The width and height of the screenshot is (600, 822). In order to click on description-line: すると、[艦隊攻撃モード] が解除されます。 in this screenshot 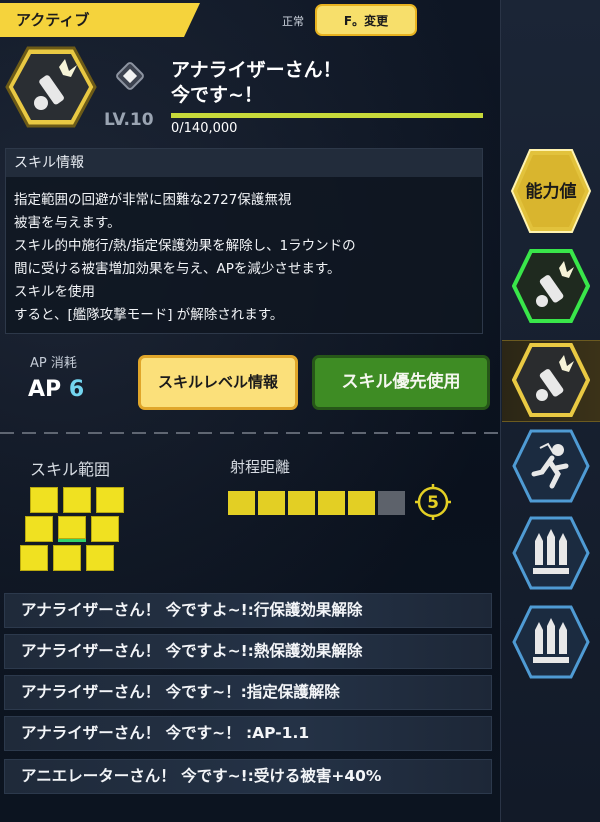, I will do `click(149, 315)`.